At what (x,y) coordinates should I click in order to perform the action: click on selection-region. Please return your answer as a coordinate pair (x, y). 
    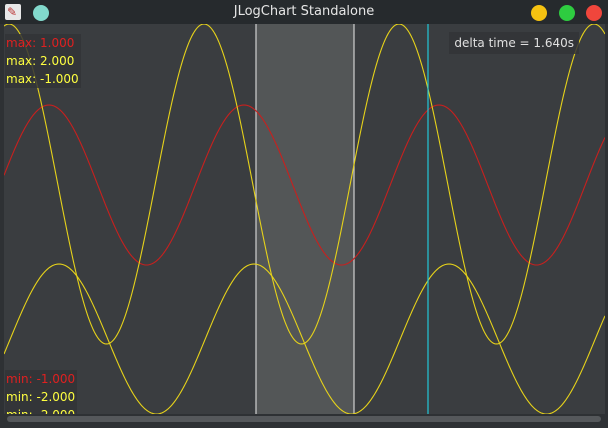
    Looking at the image, I should click on (305, 219).